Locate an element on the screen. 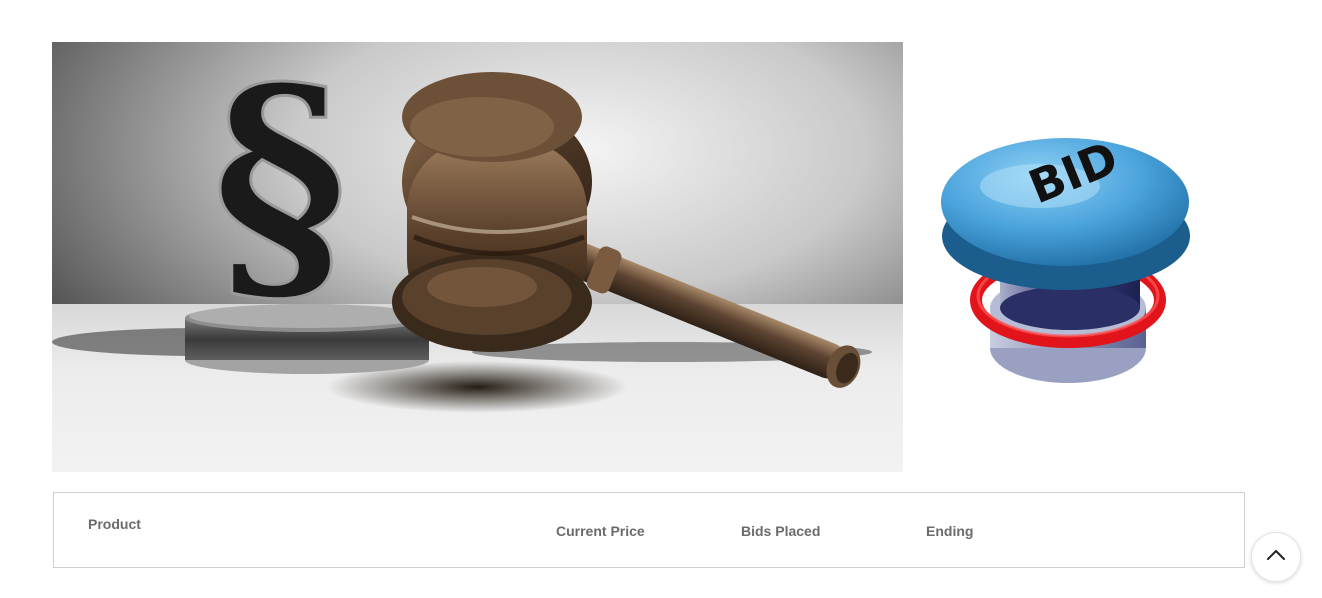 This screenshot has width=1322, height=598. bid-button-image: BID is located at coordinates (1065, 260).